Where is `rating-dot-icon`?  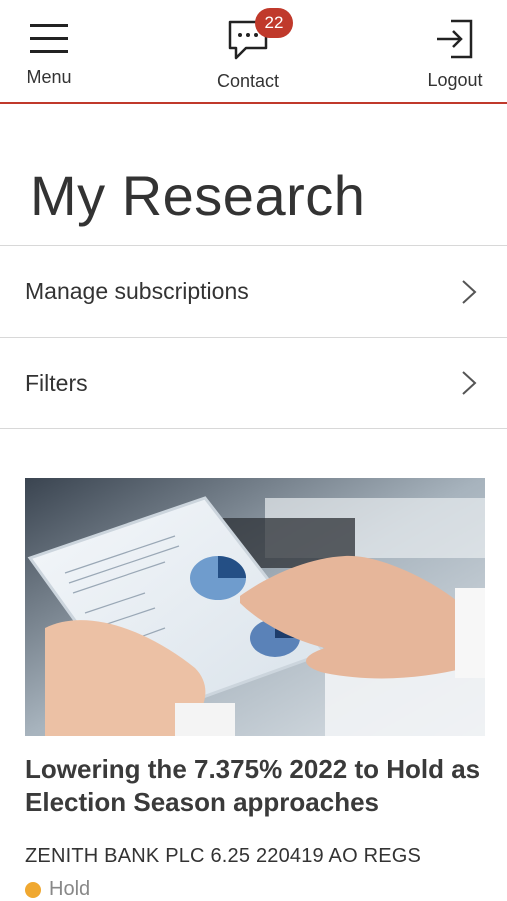
rating-dot-icon is located at coordinates (33, 889).